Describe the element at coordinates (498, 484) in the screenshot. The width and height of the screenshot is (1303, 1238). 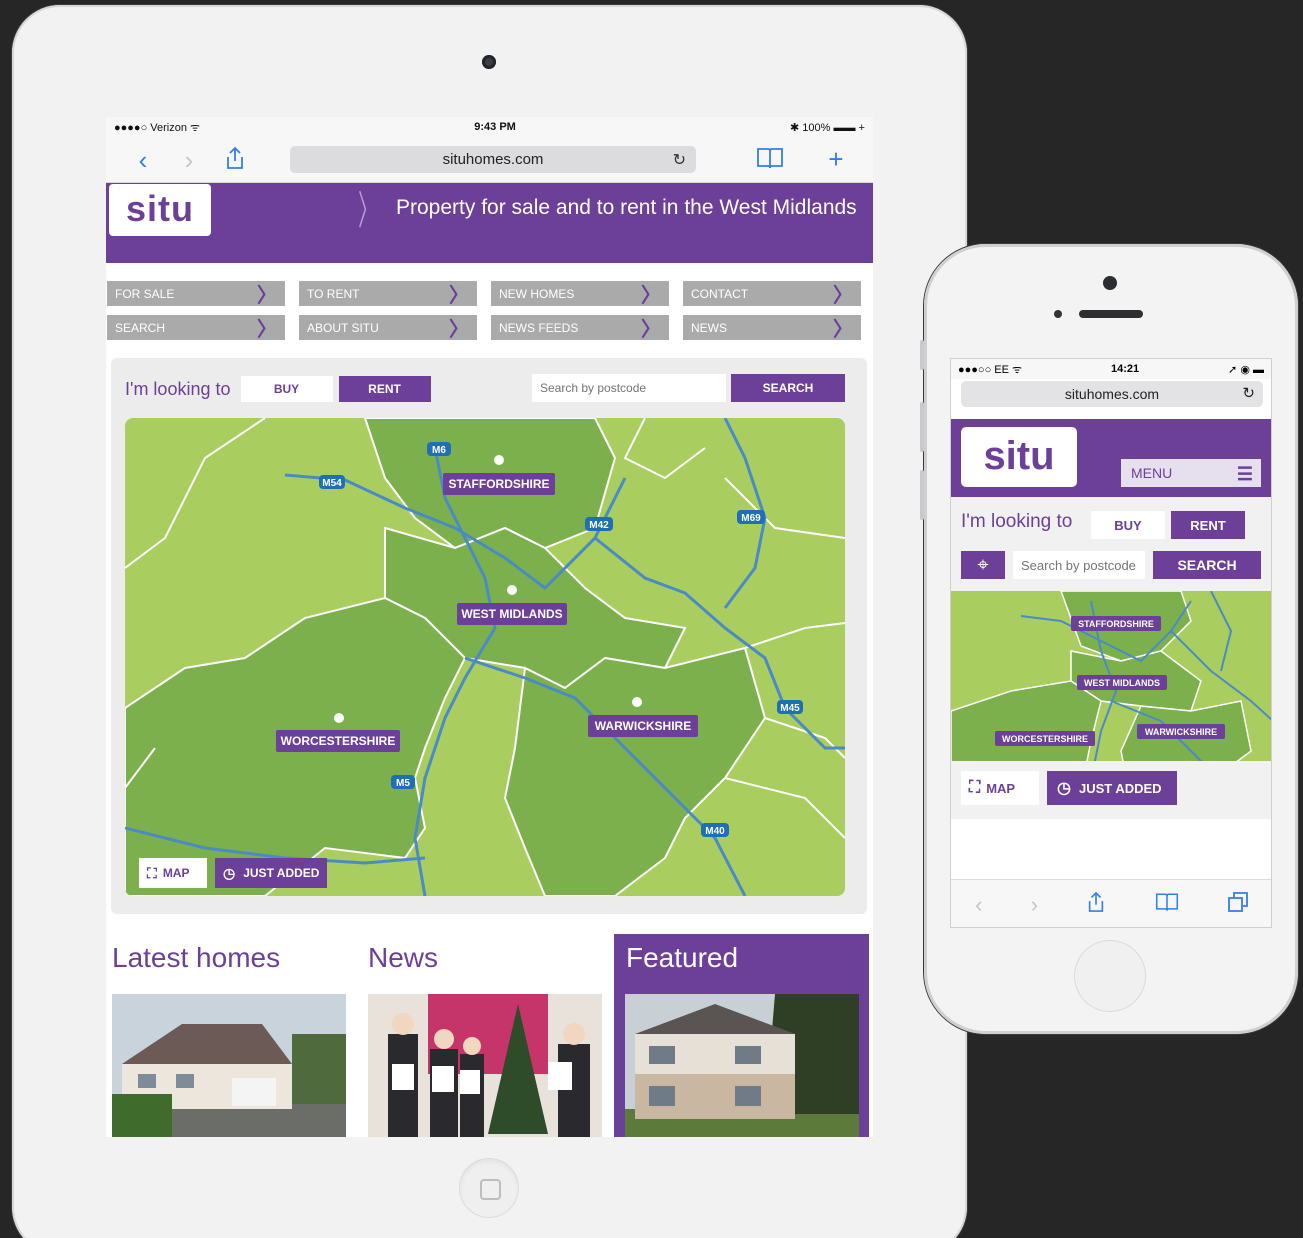
I see `map-label-staffordshire: STAFFORDSHIRE` at that location.